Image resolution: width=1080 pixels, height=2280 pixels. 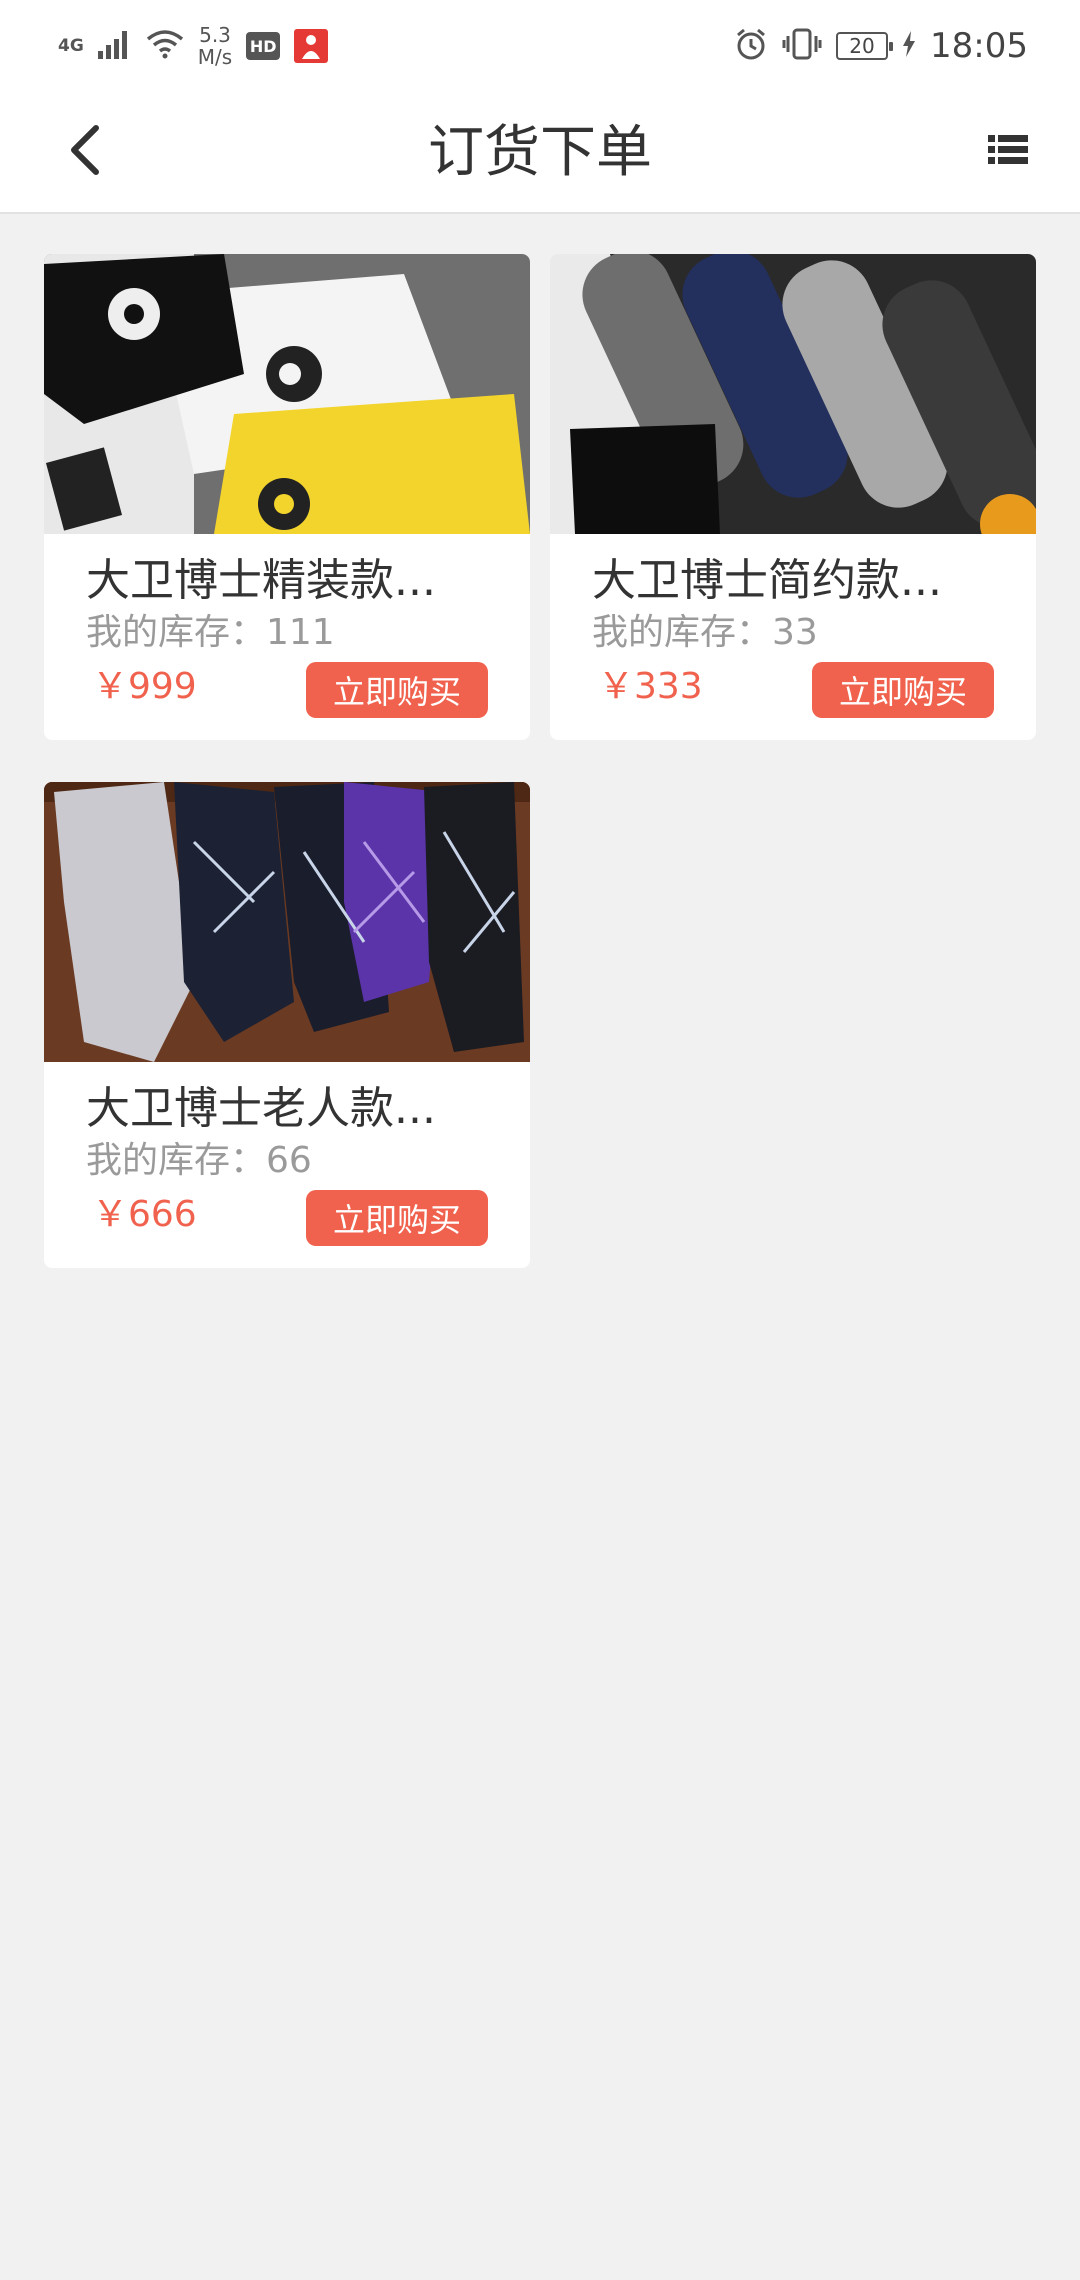 I want to click on navigation-bar: 订货下单, so click(x=540, y=153).